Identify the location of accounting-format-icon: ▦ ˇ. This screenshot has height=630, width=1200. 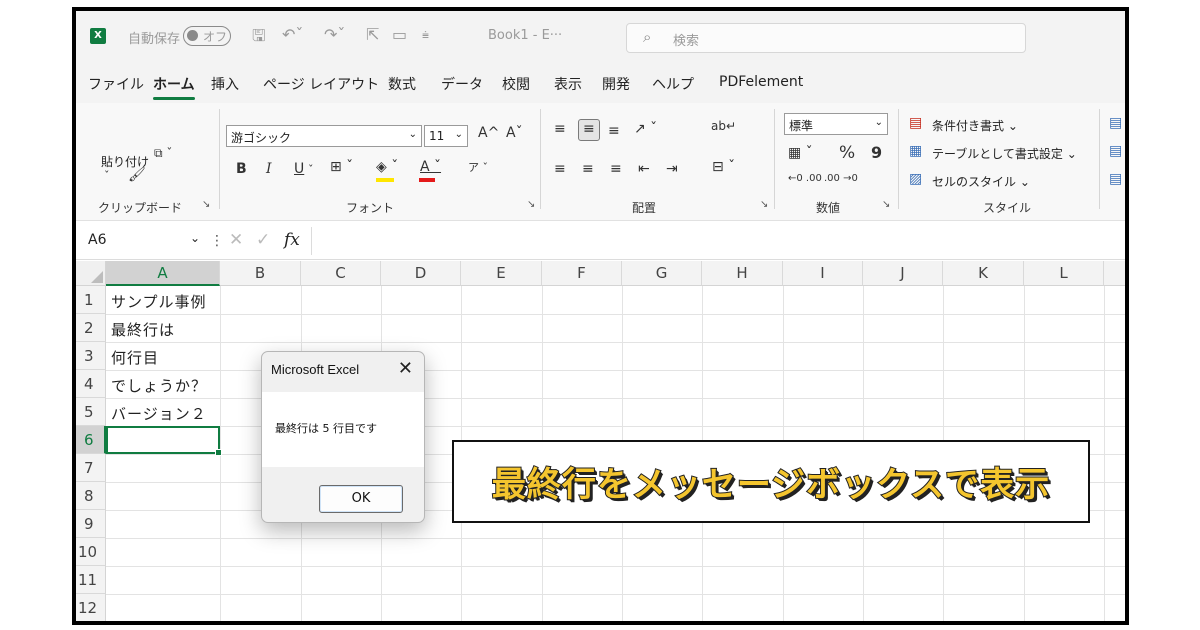
(800, 153).